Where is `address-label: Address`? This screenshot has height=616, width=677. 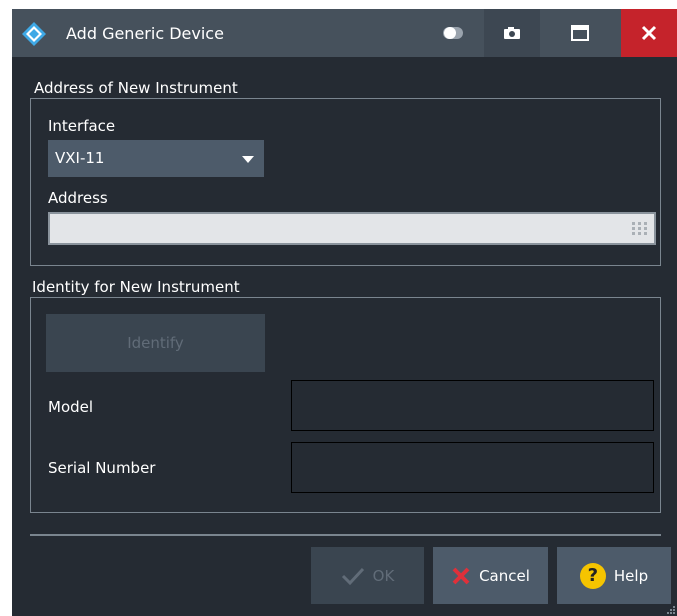 address-label: Address is located at coordinates (78, 198).